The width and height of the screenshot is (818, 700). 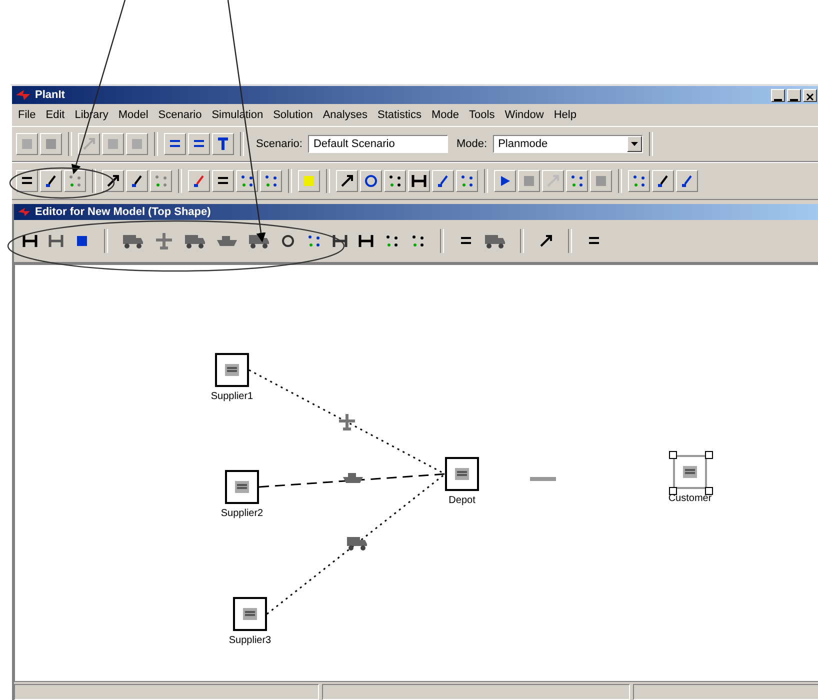 I want to click on editor-title: Editor for New Model (Top Shape), so click(x=123, y=212).